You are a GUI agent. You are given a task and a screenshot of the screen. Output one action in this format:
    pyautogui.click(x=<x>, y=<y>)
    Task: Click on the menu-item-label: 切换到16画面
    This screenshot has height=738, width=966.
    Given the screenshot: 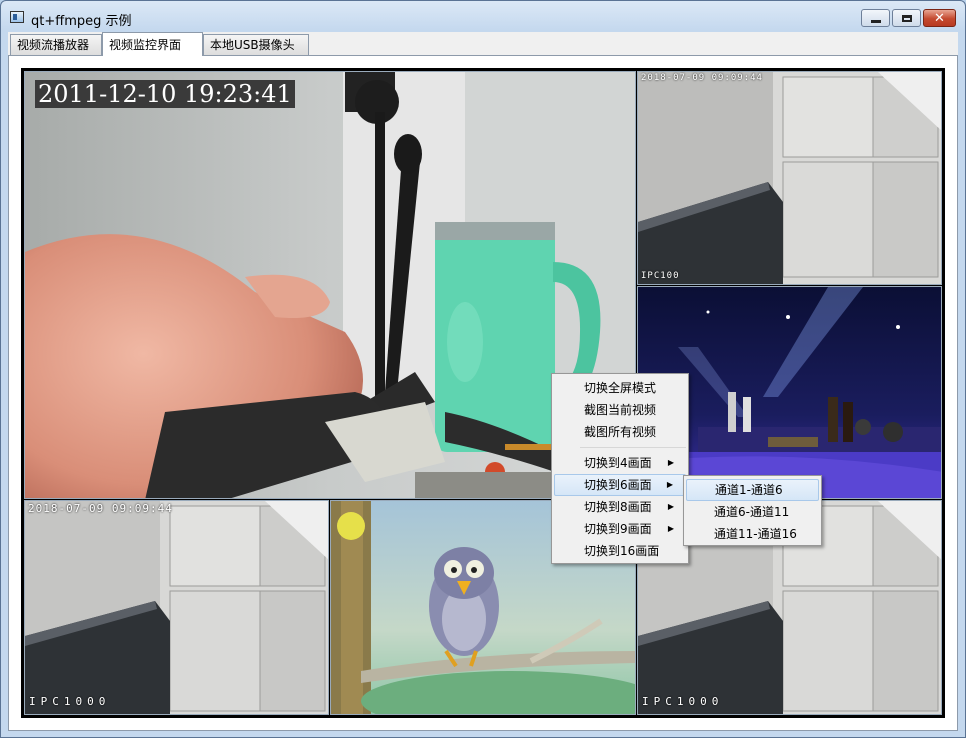 What is the action you would take?
    pyautogui.click(x=622, y=551)
    